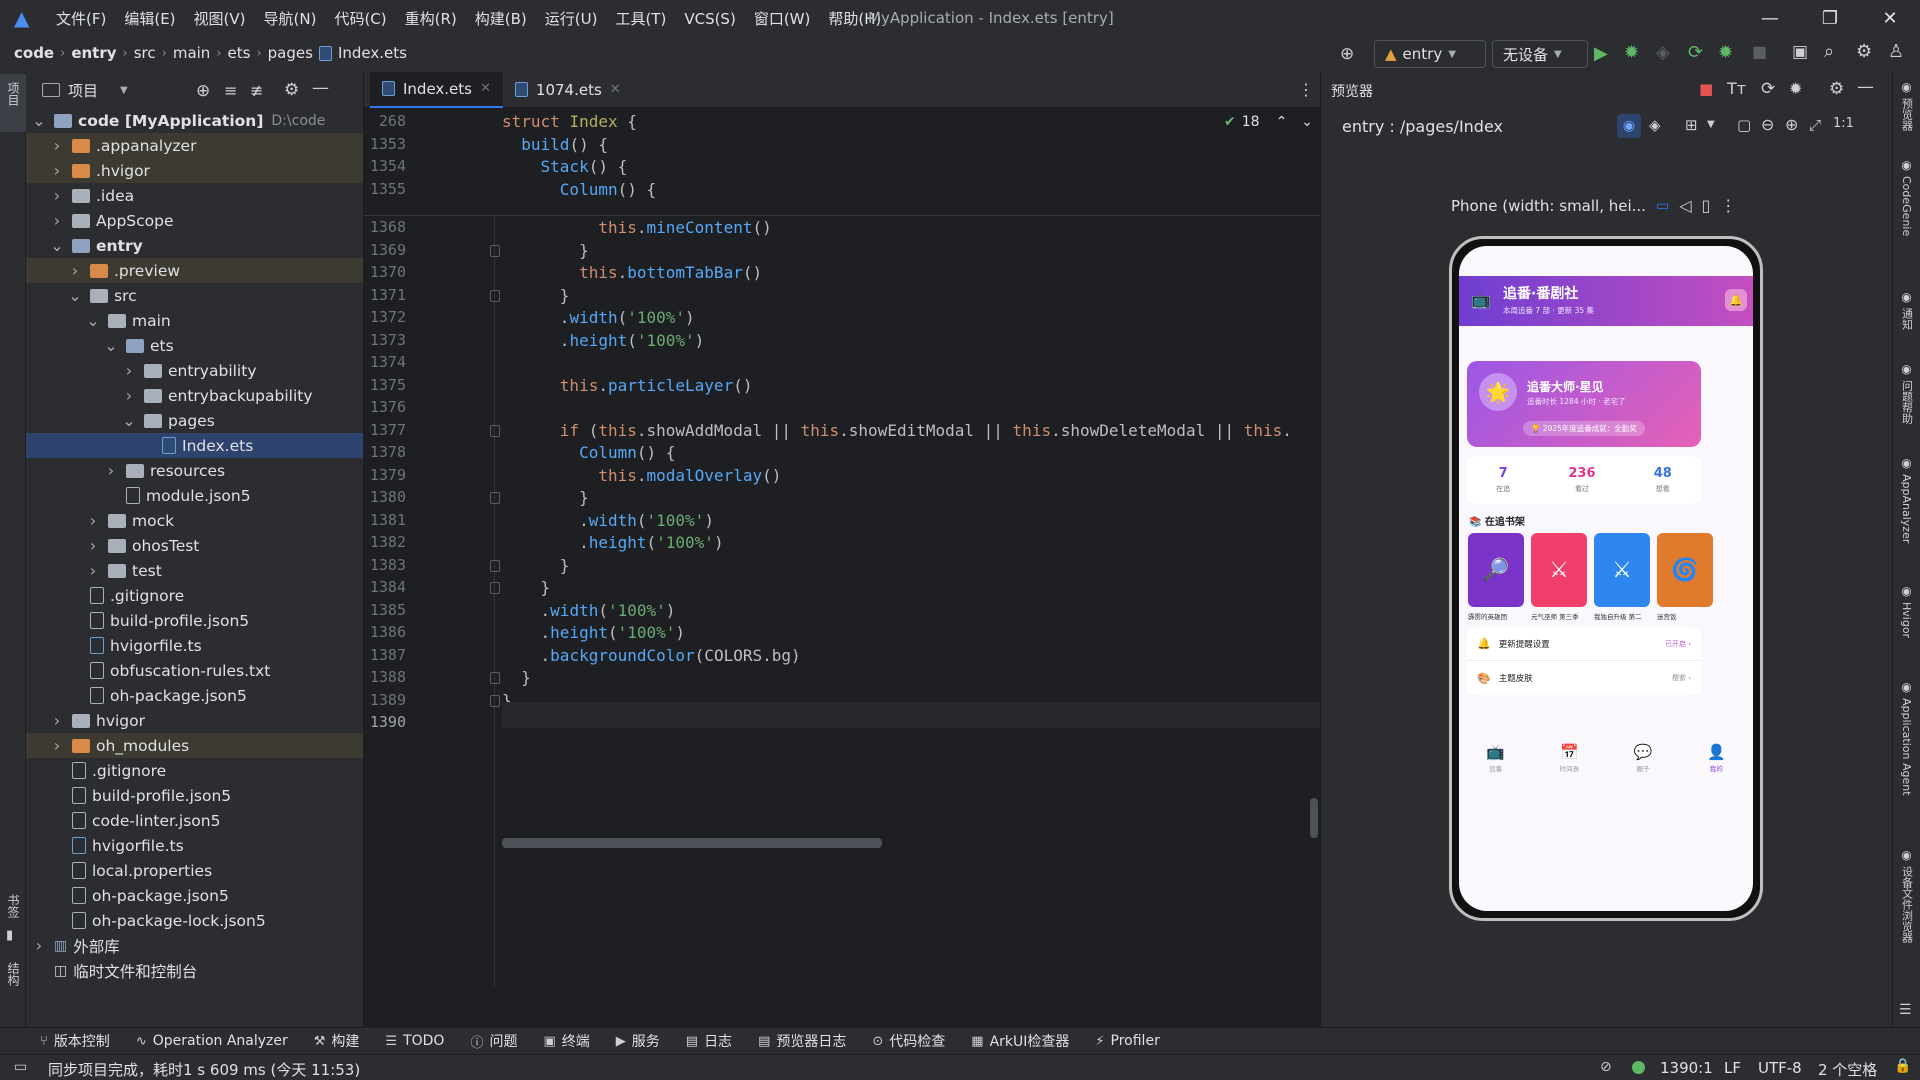 Image resolution: width=1920 pixels, height=1080 pixels. I want to click on right-tool-button: ◉ 通知, so click(1906, 310).